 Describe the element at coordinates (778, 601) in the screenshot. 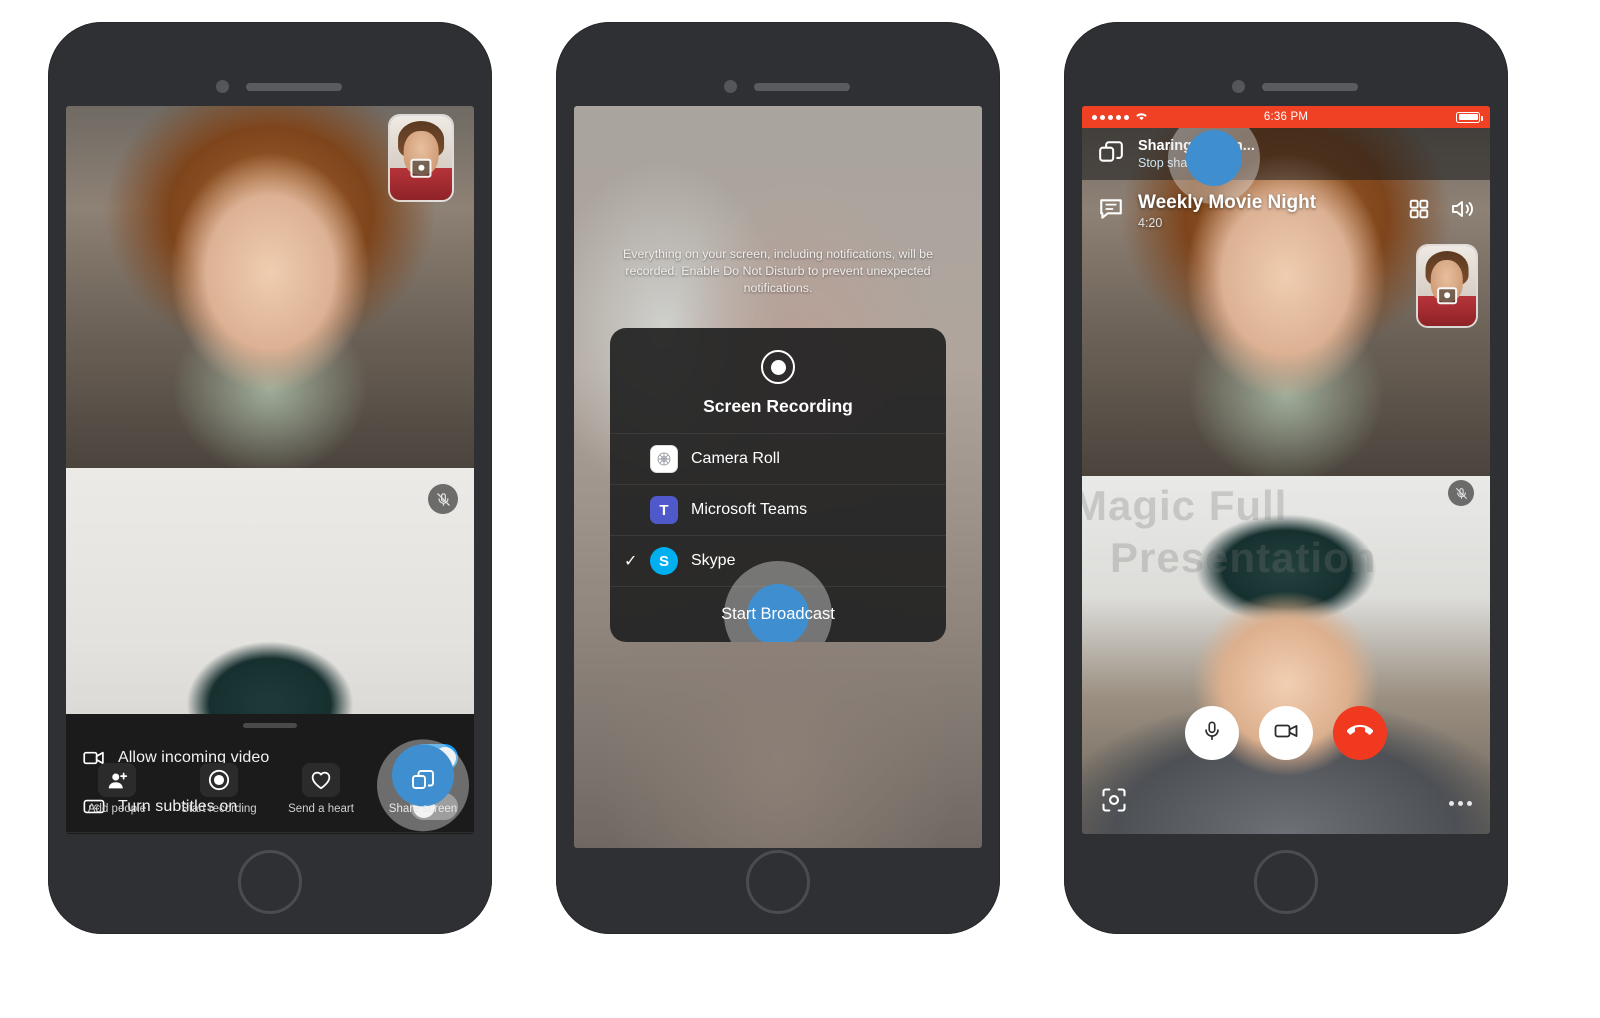

I see `start-broadcast-button: Start Broadcast` at that location.